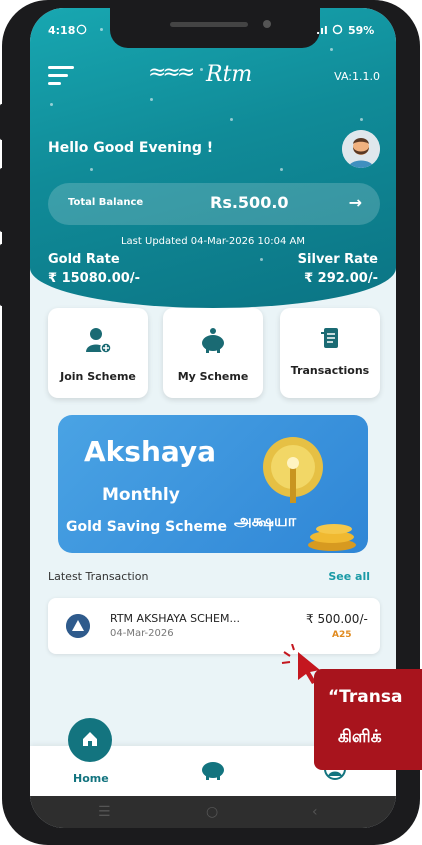  What do you see at coordinates (349, 576) in the screenshot?
I see `see-all-link: See all` at bounding box center [349, 576].